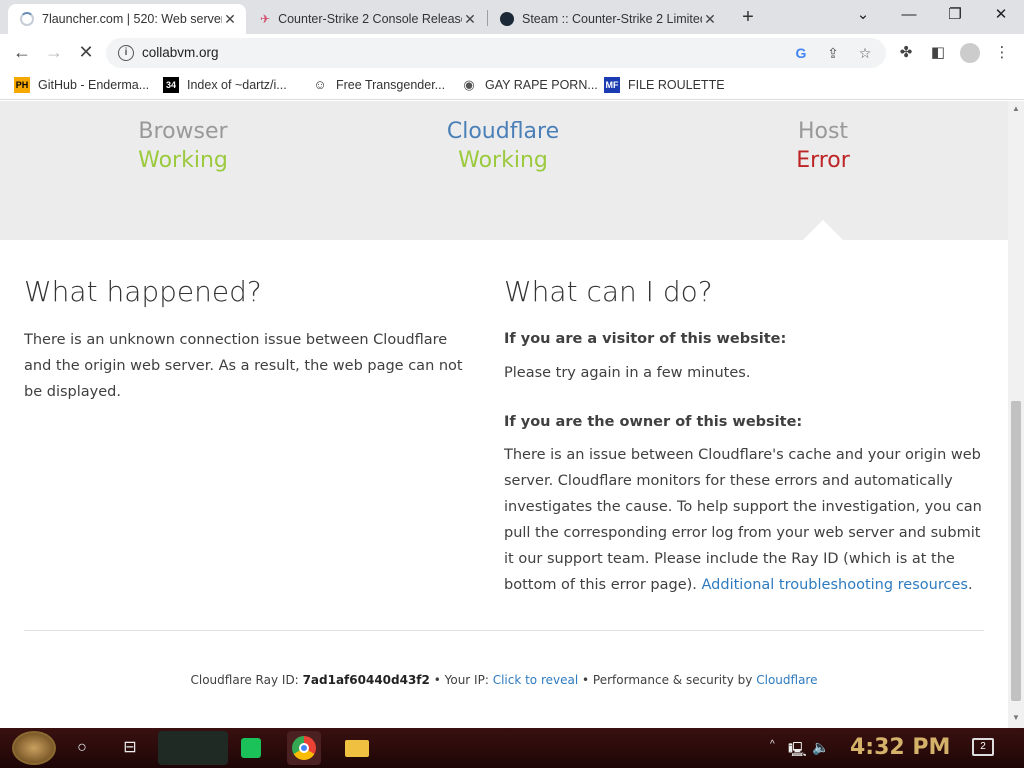 This screenshot has width=1024, height=768. Describe the element at coordinates (22, 85) in the screenshot. I see `bookmark-favicon: PH` at that location.